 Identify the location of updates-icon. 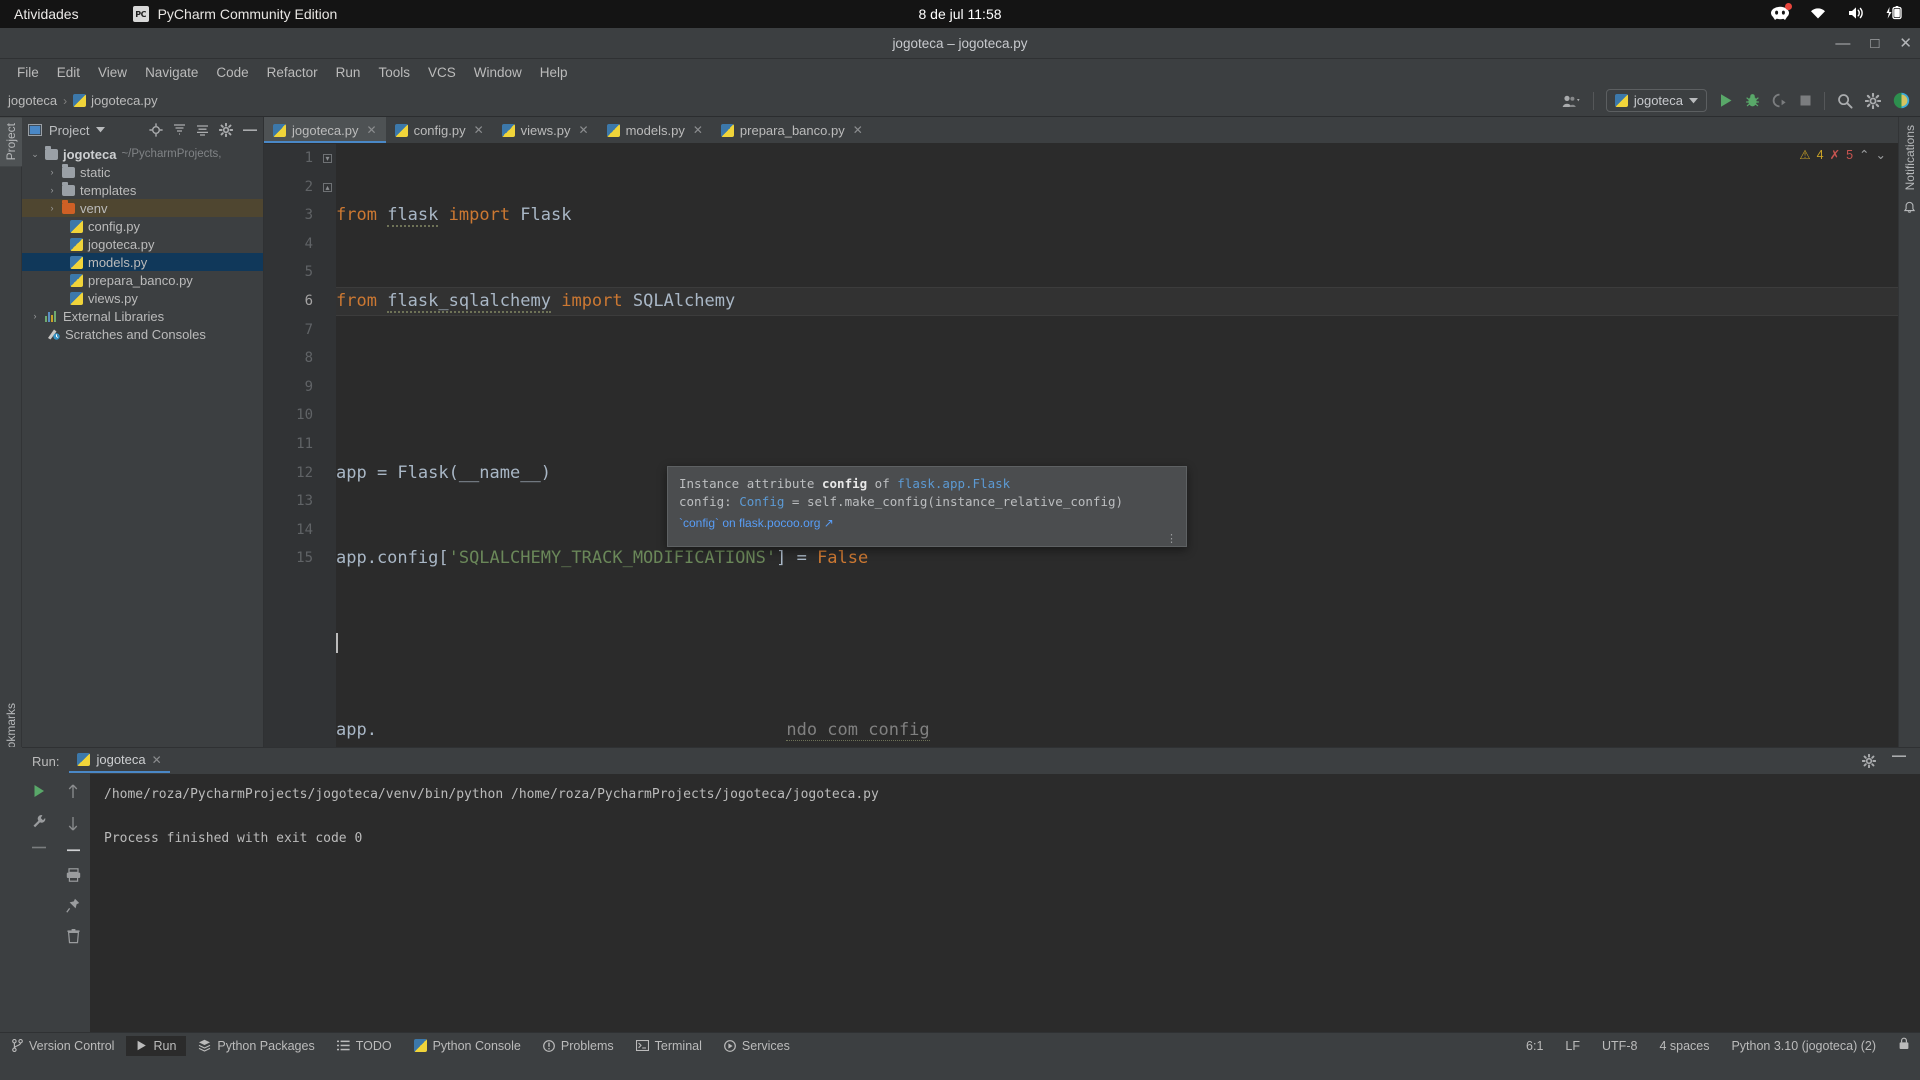
(1901, 100).